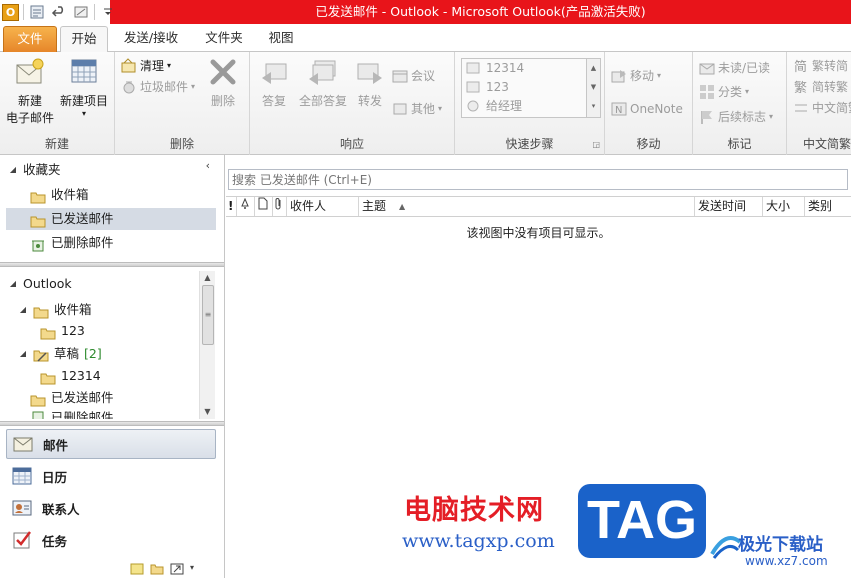 This screenshot has height=578, width=851. I want to click on onenote-label: OneNote, so click(656, 109).